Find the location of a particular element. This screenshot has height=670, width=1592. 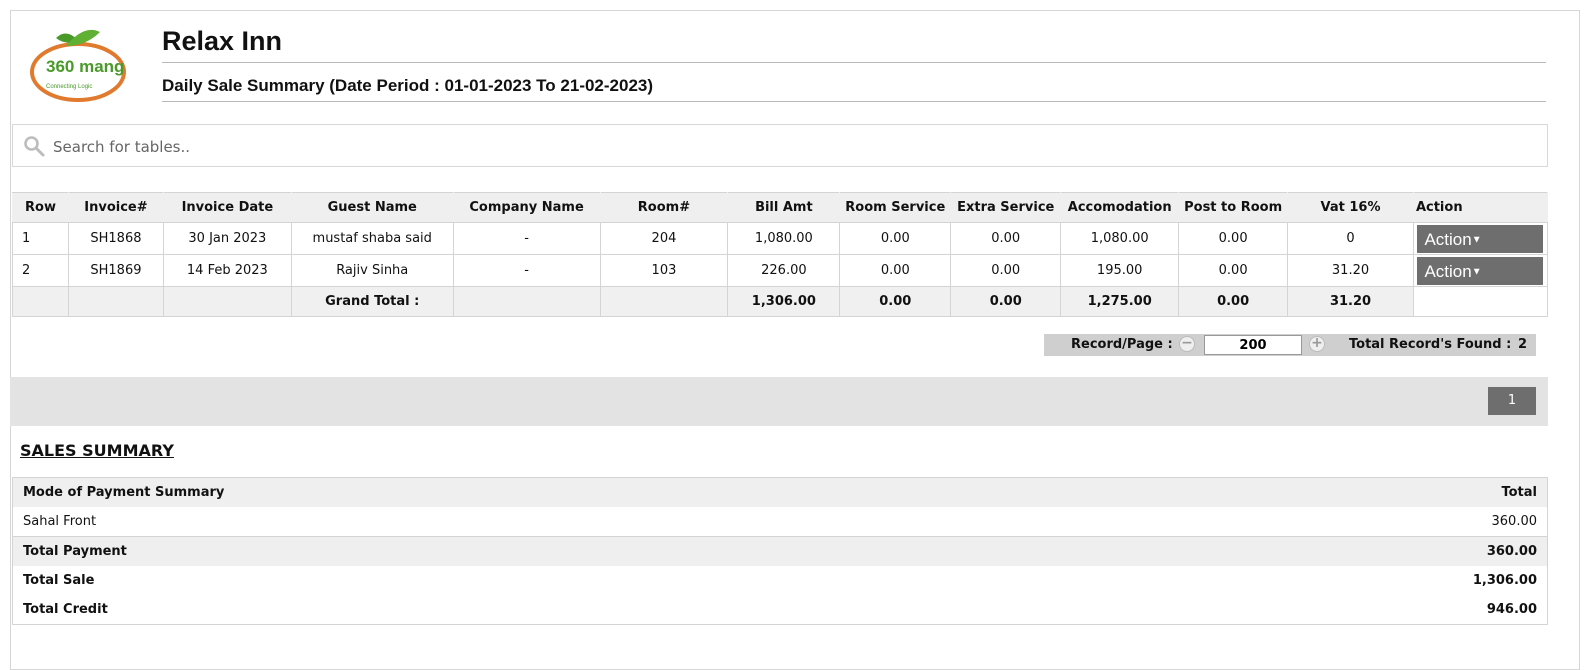

column-header: Accomodation is located at coordinates (1120, 207).